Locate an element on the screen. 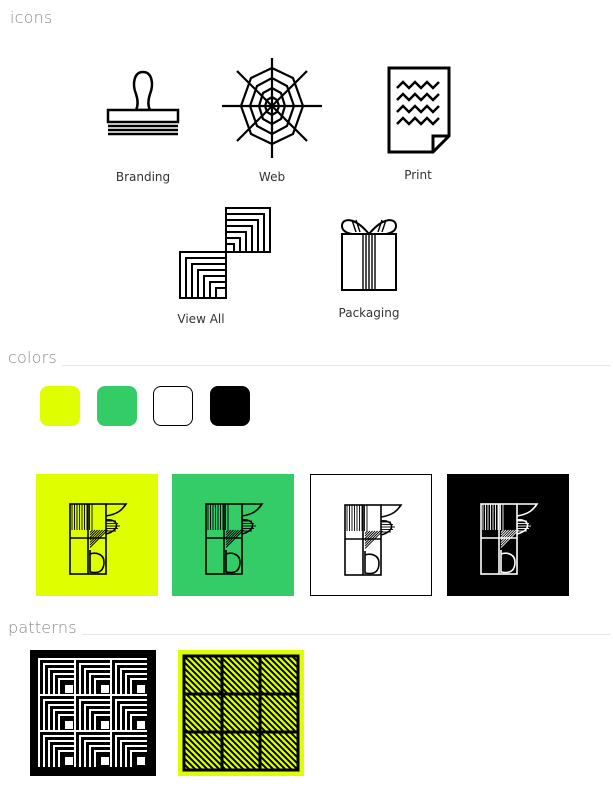 The image size is (613, 792). diagonal-hatch-pattern-art is located at coordinates (241, 713).